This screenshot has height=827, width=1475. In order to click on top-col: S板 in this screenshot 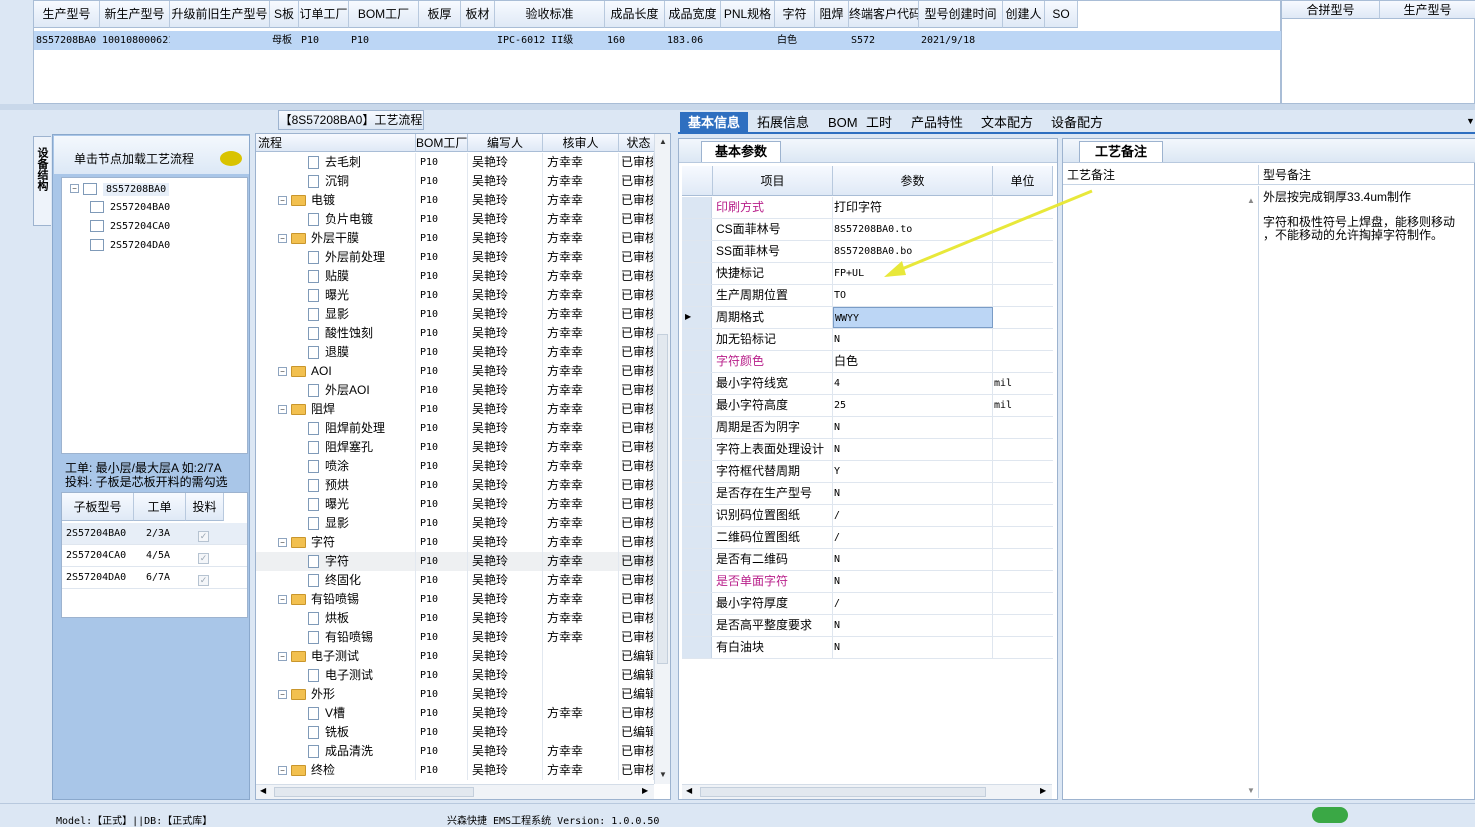, I will do `click(284, 14)`.